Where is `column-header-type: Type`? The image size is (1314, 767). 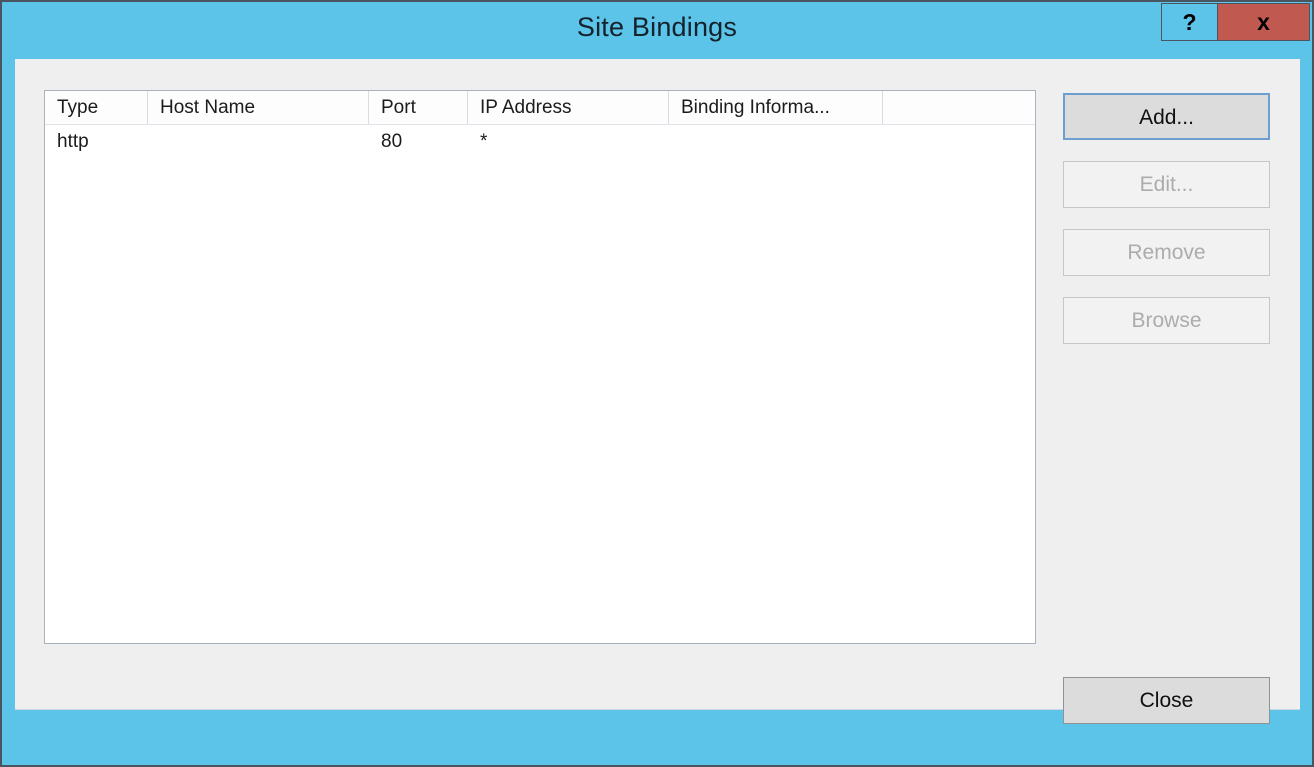 column-header-type: Type is located at coordinates (96, 107).